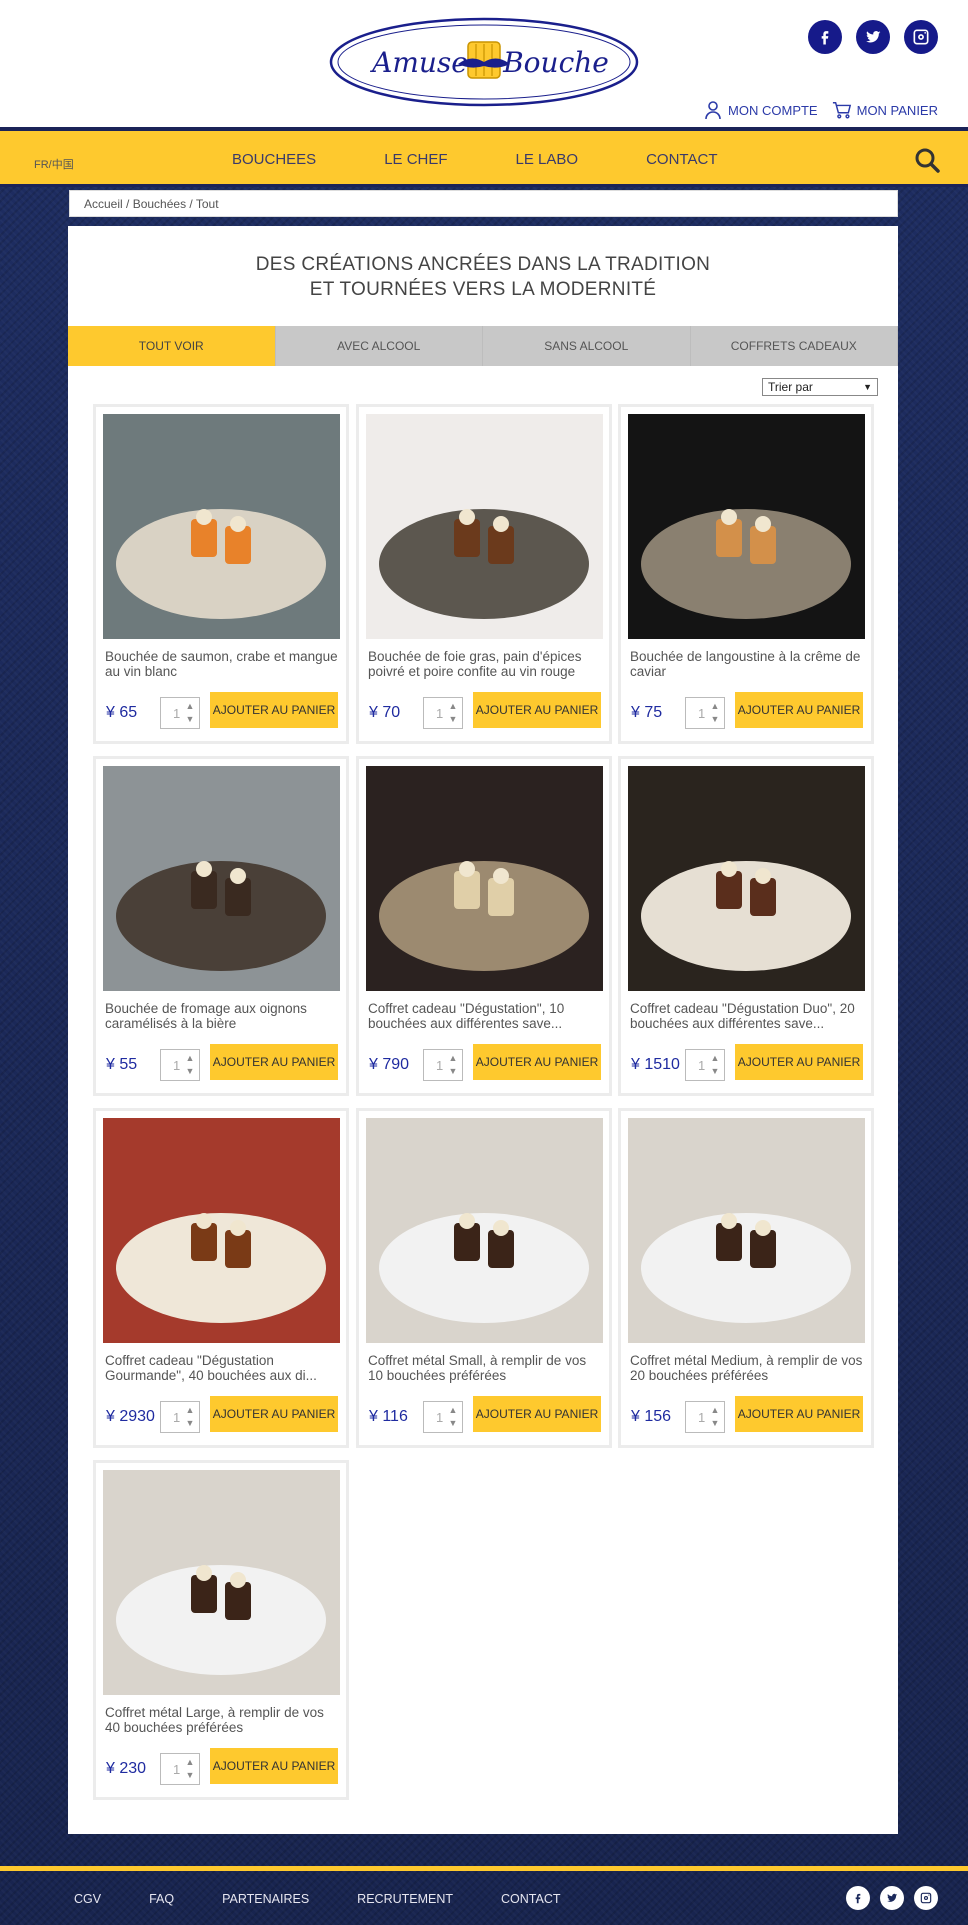 The width and height of the screenshot is (968, 1925). Describe the element at coordinates (760, 110) in the screenshot. I see `account-link: MON COMPTE` at that location.